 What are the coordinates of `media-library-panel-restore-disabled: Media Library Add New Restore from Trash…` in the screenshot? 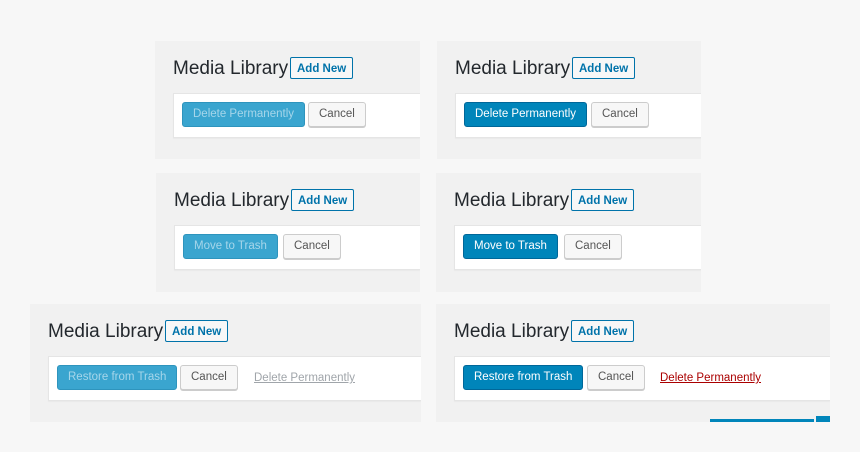 It's located at (225, 363).